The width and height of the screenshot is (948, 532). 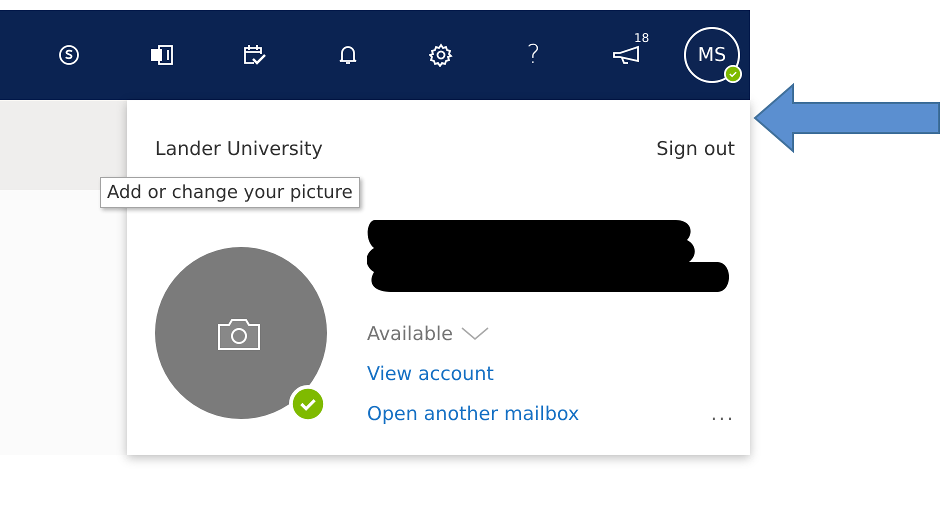 I want to click on avatar-initials: MS, so click(x=712, y=55).